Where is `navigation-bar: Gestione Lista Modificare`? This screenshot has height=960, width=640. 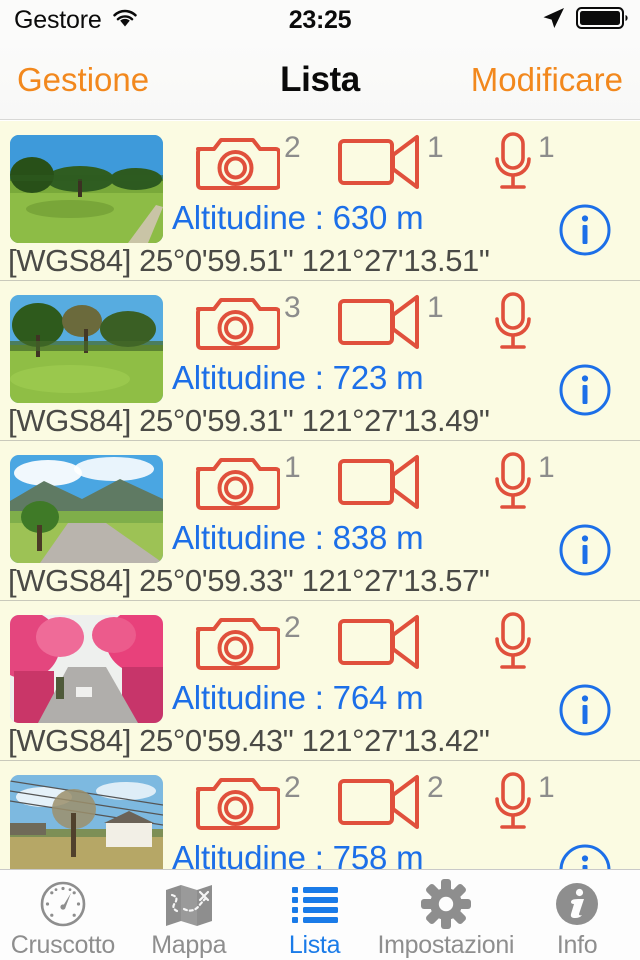 navigation-bar: Gestione Lista Modificare is located at coordinates (320, 80).